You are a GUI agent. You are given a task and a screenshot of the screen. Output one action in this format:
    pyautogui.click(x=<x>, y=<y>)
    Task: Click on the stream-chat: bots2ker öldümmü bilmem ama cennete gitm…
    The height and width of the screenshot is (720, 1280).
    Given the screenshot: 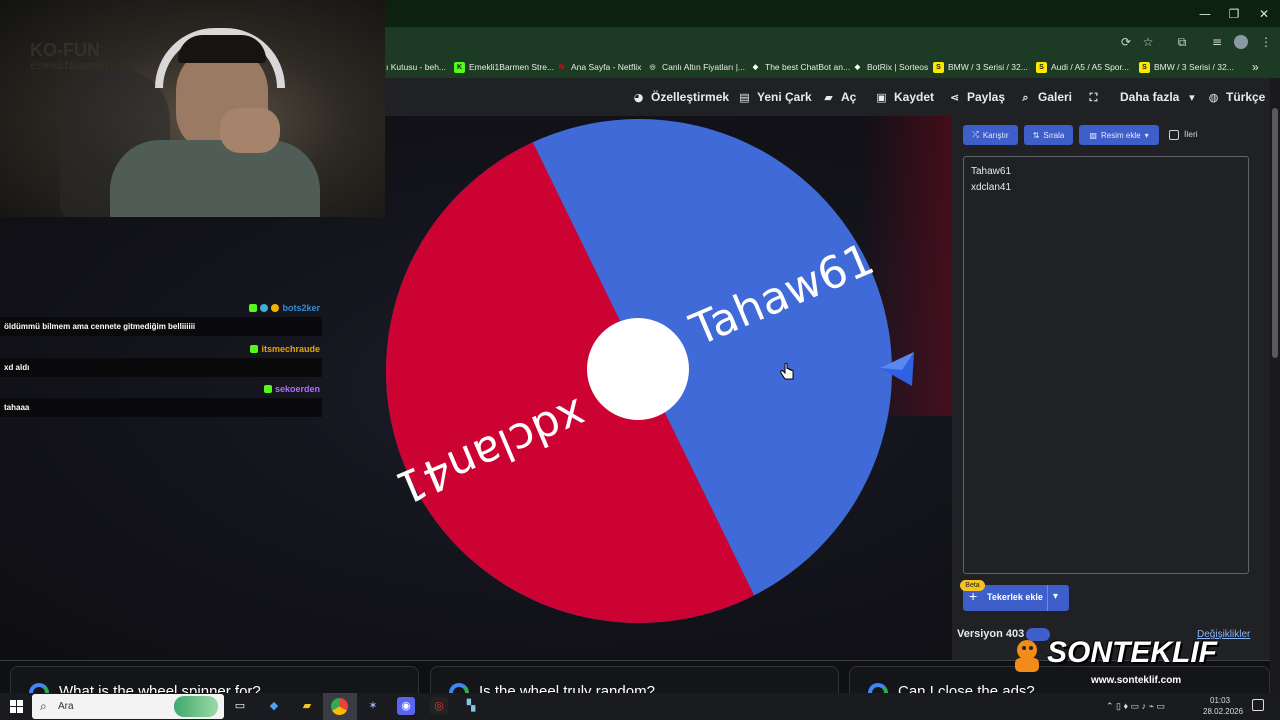 What is the action you would take?
    pyautogui.click(x=162, y=360)
    